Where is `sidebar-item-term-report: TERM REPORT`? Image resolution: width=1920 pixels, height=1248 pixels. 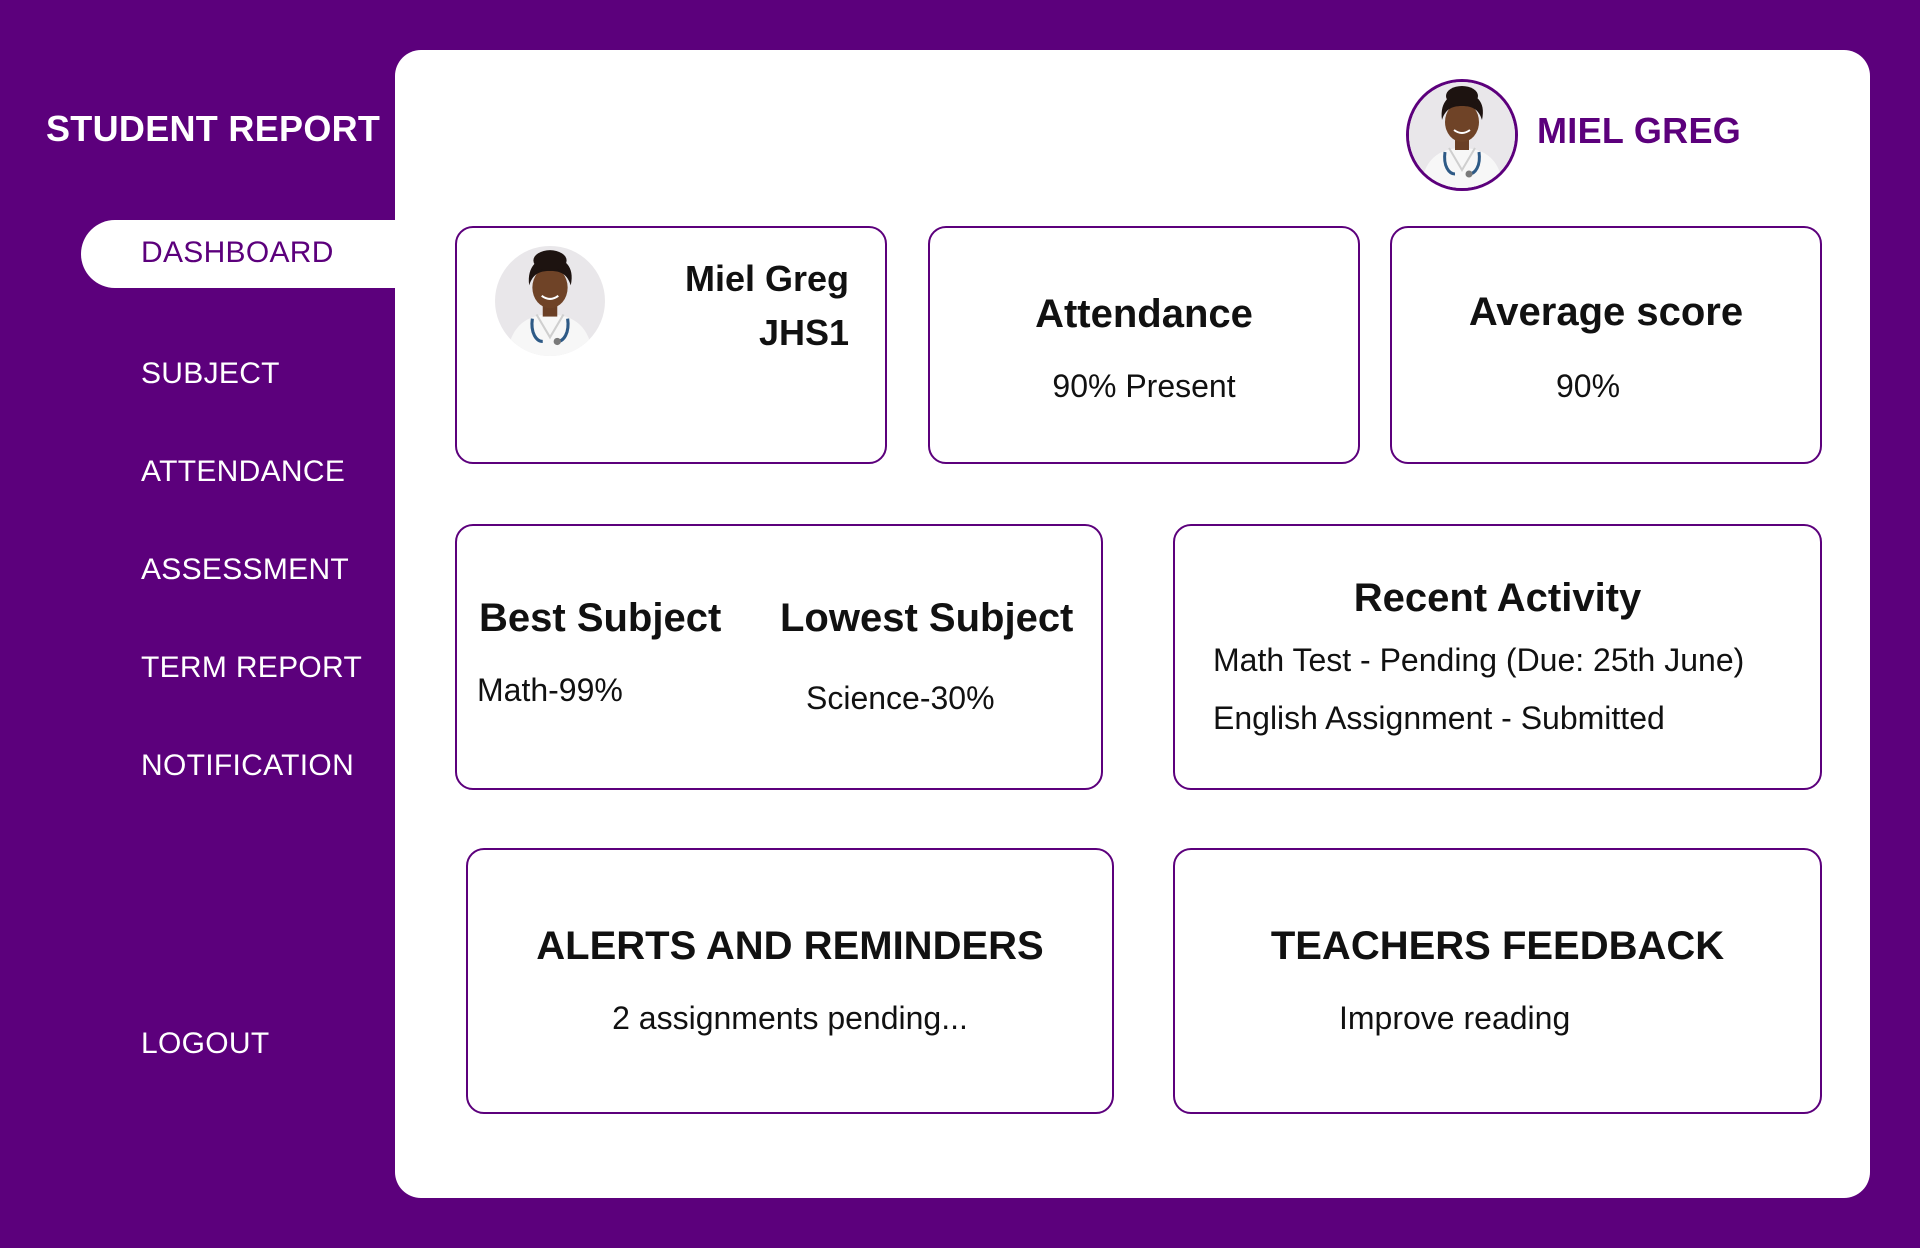
sidebar-item-term-report: TERM REPORT is located at coordinates (251, 668).